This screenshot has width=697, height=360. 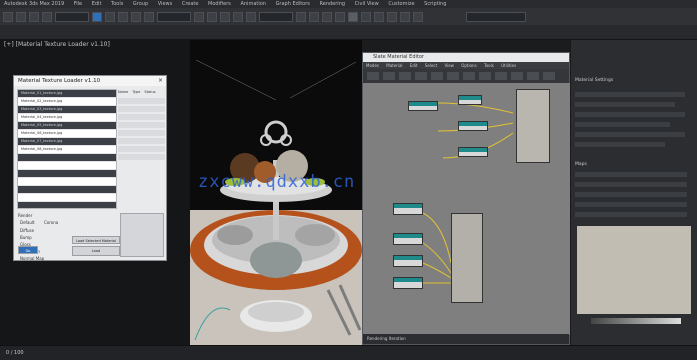 What do you see at coordinates (72, 16) in the screenshot?
I see `selection-filter-dropdown` at bounding box center [72, 16].